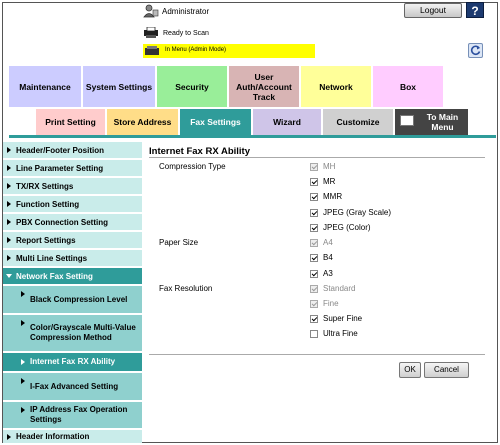  I want to click on tab-store-address: Store Address, so click(142, 122).